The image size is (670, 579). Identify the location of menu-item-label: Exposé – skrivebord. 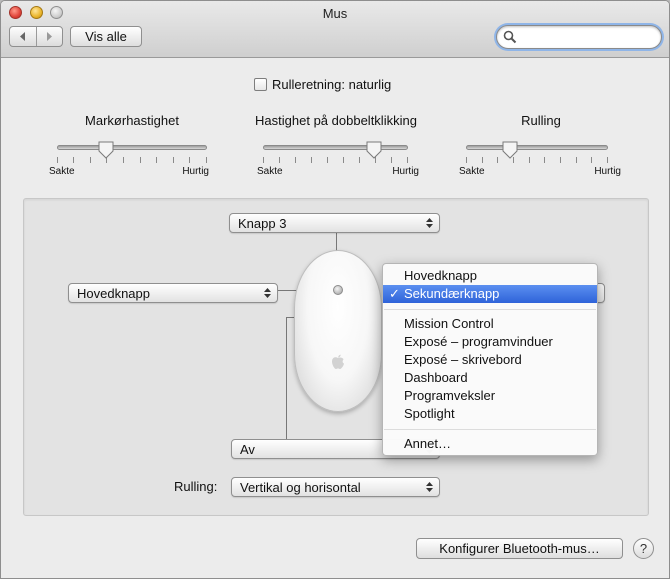
(463, 359).